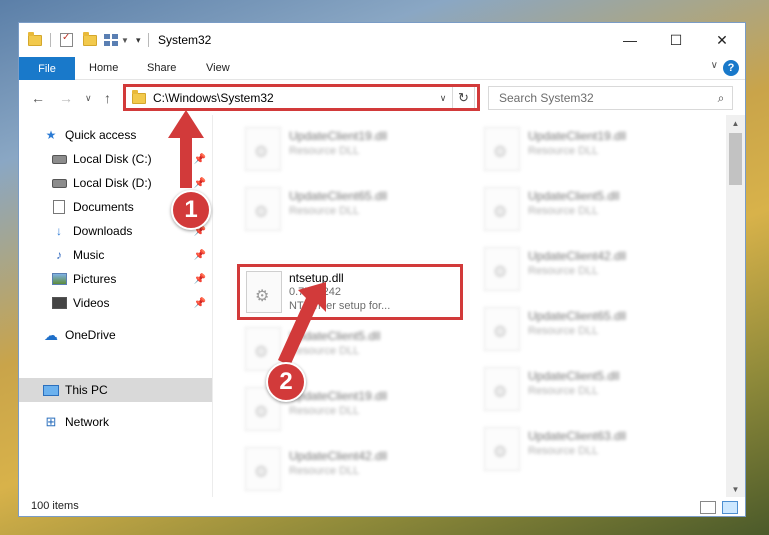 The height and width of the screenshot is (535, 769). Describe the element at coordinates (185, 40) in the screenshot. I see `window-title: System32` at that location.